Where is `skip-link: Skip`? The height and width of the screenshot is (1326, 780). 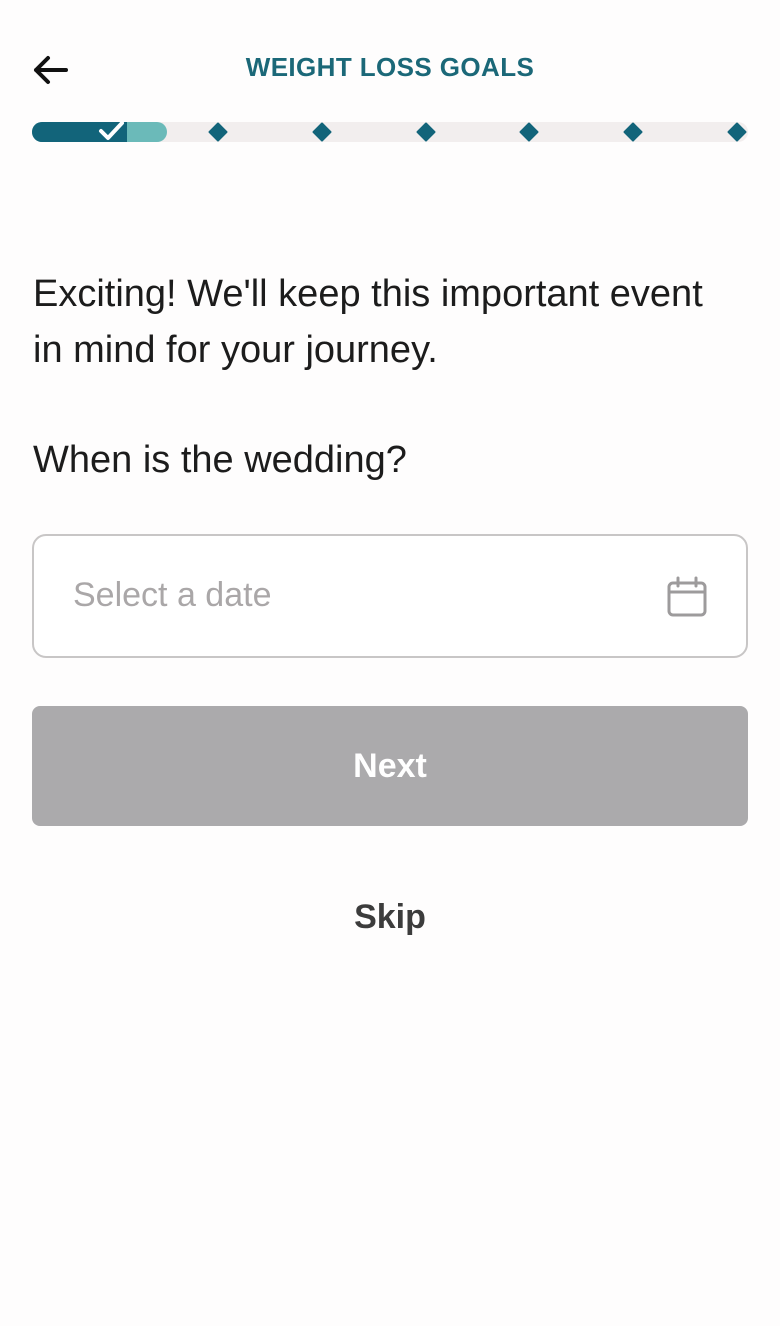 skip-link: Skip is located at coordinates (390, 917).